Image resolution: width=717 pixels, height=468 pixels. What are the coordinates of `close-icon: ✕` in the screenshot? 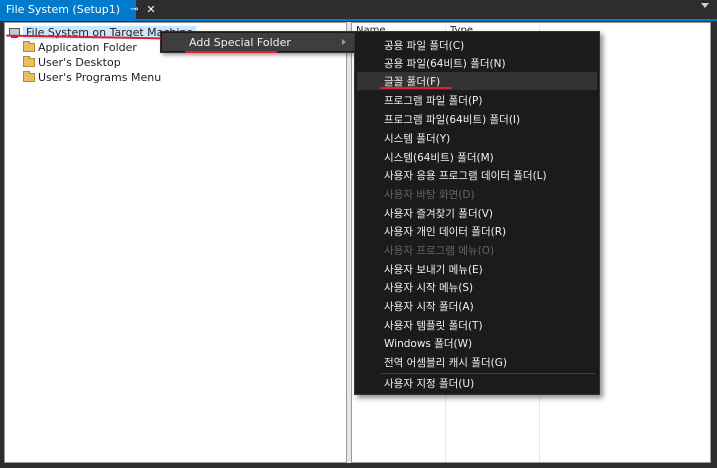 It's located at (150, 9).